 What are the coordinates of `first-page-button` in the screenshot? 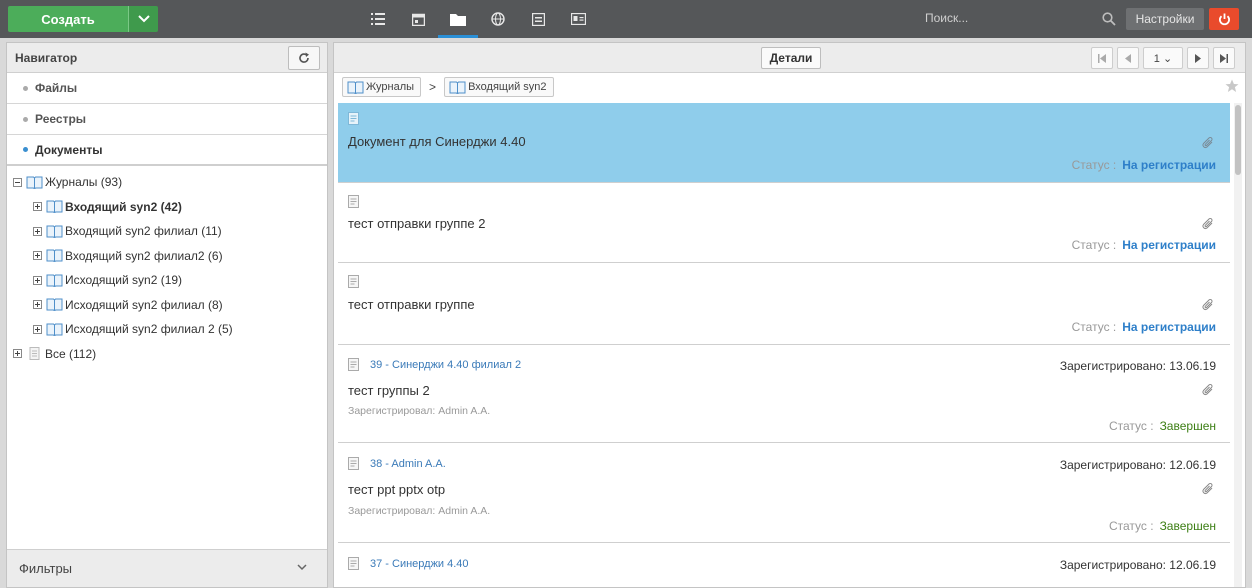 It's located at (1102, 58).